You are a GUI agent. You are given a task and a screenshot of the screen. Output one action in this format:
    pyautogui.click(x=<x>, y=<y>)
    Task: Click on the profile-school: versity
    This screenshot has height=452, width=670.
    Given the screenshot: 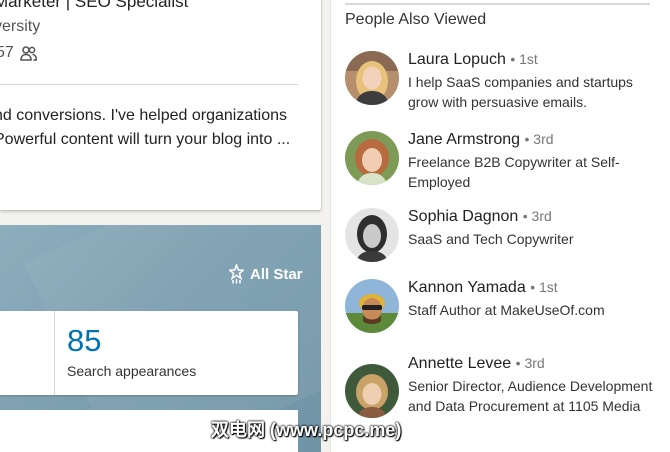 What is the action you would take?
    pyautogui.click(x=20, y=27)
    